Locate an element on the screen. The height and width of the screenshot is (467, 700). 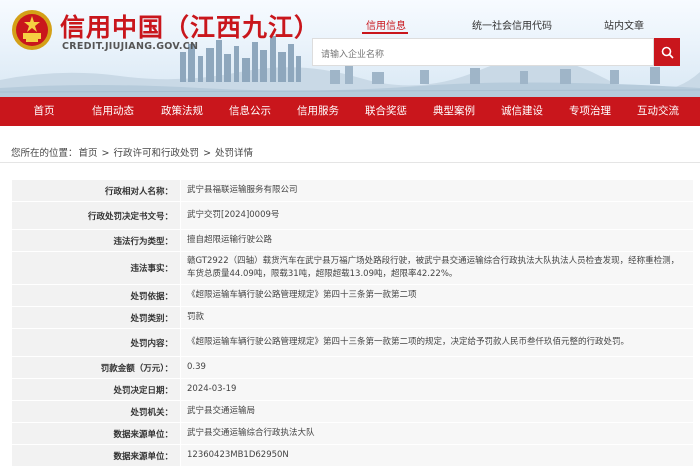
breadcrumb: 您所在的位置：首页 > 行政许可和行政处罚 > 处罚详情 is located at coordinates (132, 152).